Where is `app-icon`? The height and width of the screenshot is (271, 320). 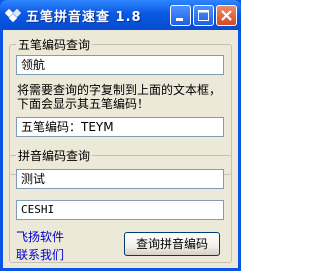 app-icon is located at coordinates (13, 15).